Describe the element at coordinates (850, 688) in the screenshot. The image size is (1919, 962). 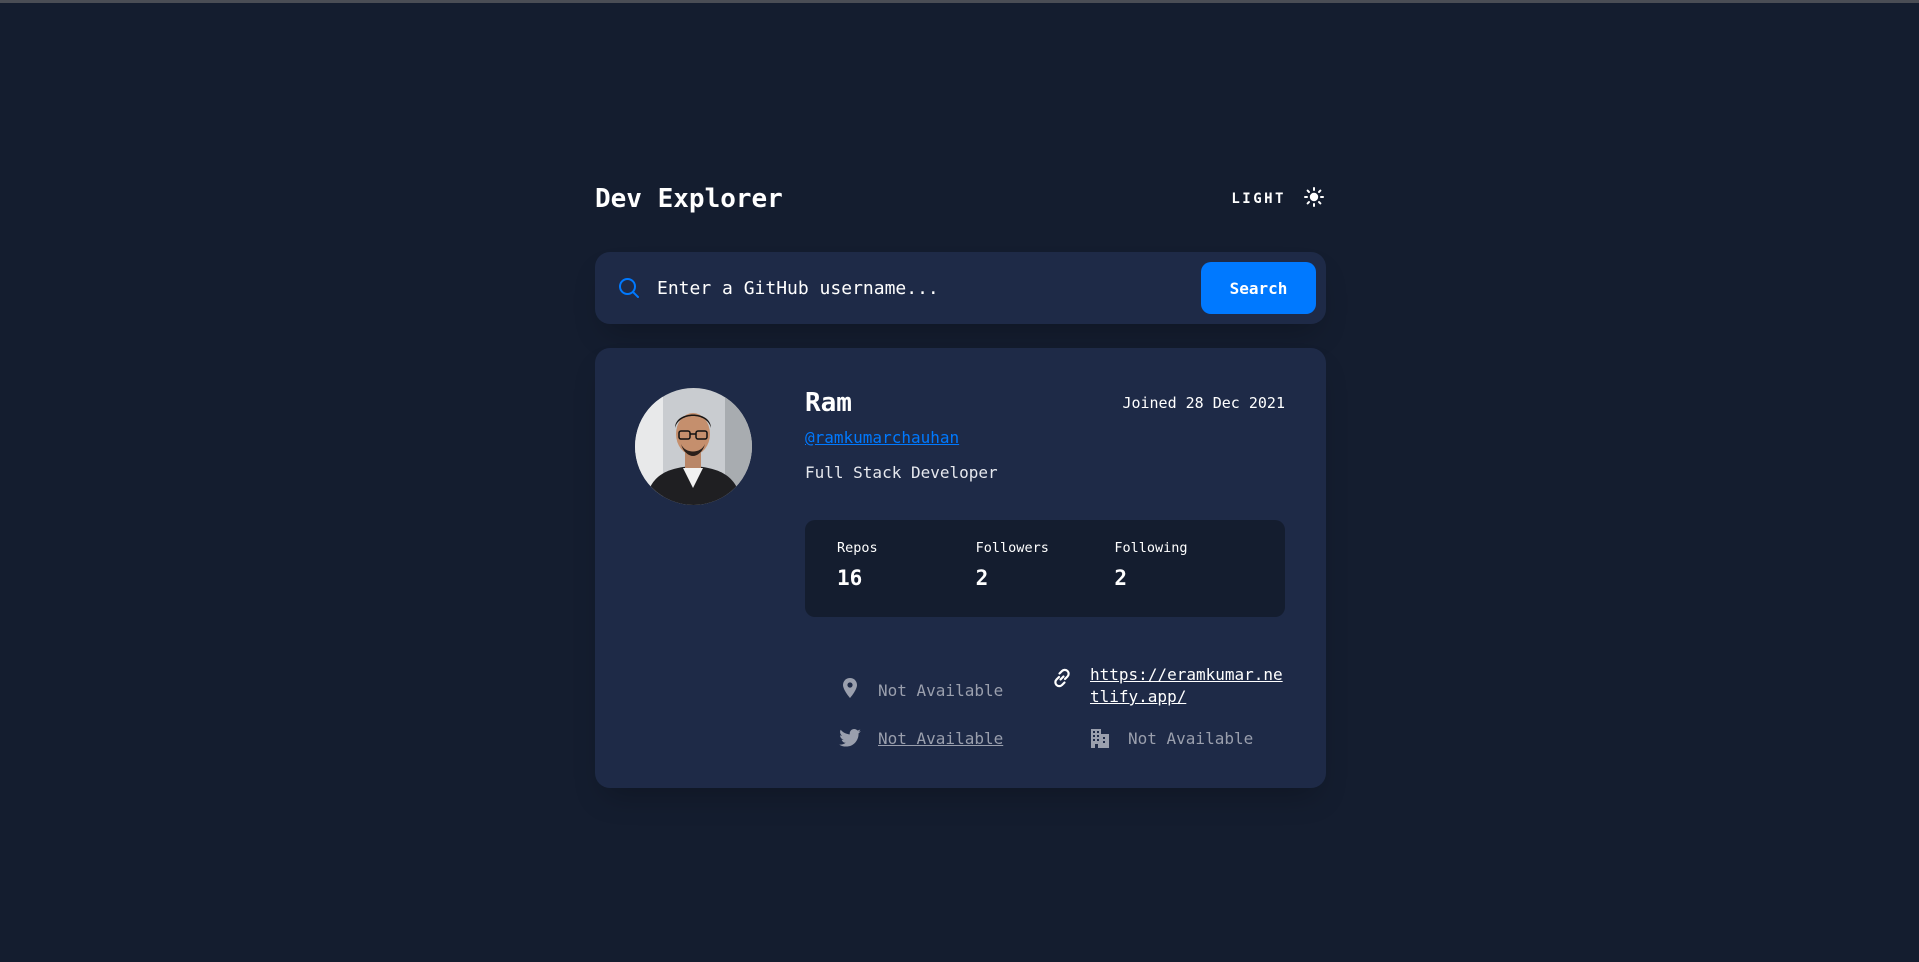
I see `location-pin-icon` at that location.